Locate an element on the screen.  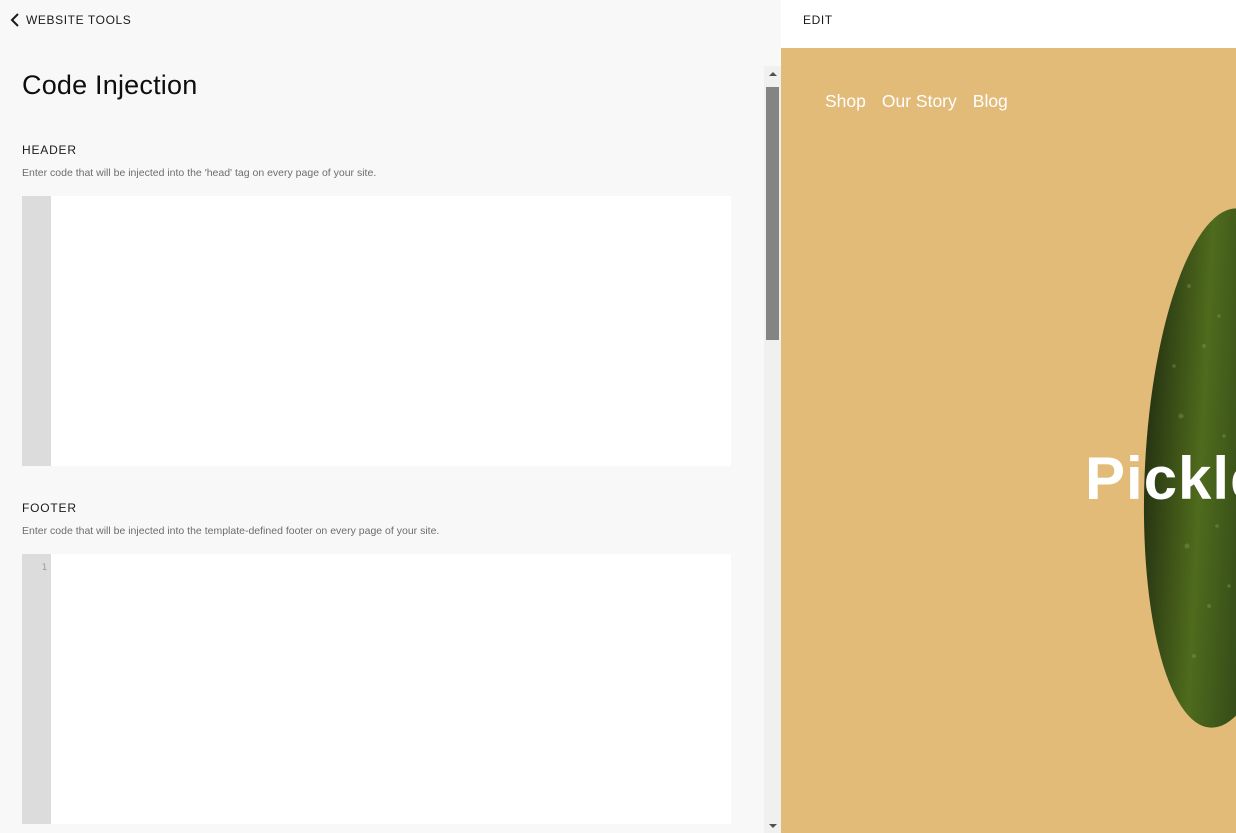
nav-link-our-story: Our Story is located at coordinates (919, 101).